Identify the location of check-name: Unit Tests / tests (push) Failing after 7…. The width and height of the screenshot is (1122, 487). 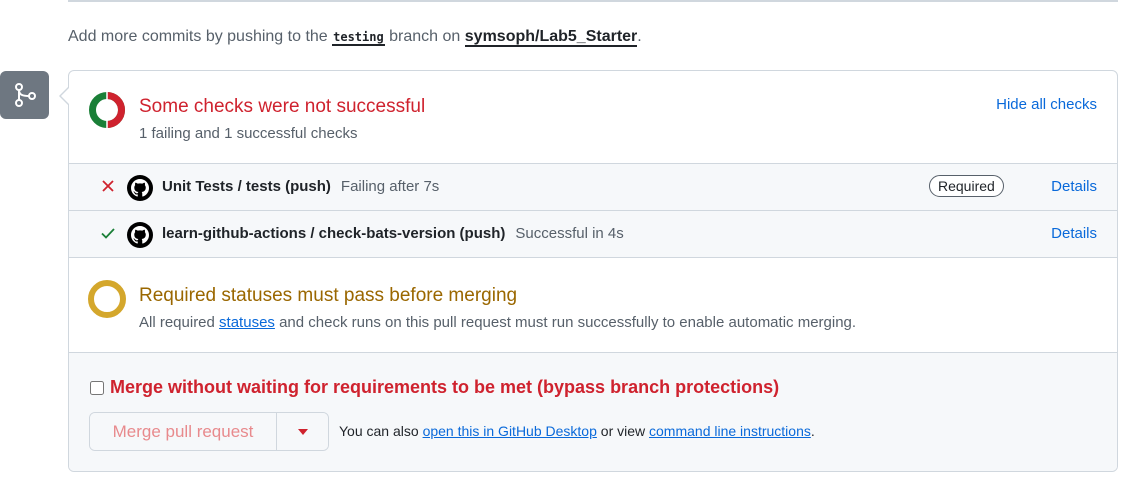
(300, 186).